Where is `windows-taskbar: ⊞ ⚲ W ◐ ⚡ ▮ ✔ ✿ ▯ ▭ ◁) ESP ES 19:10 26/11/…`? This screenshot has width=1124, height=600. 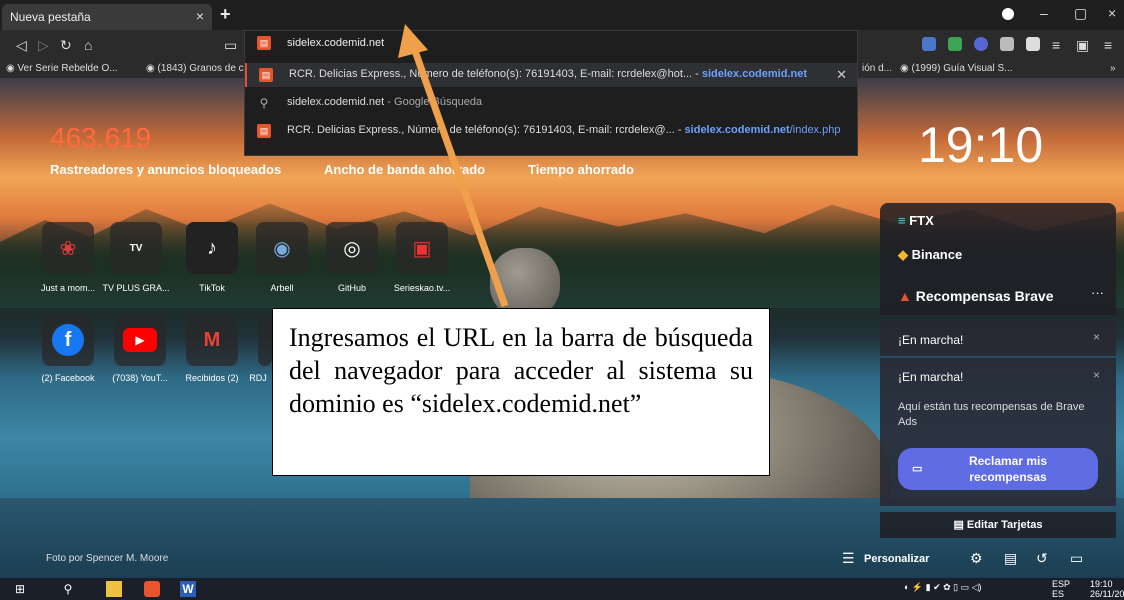
windows-taskbar: ⊞ ⚲ W ◐ ⚡ ▮ ✔ ✿ ▯ ▭ ◁) ESP ES 19:10 26/11/… is located at coordinates (562, 589).